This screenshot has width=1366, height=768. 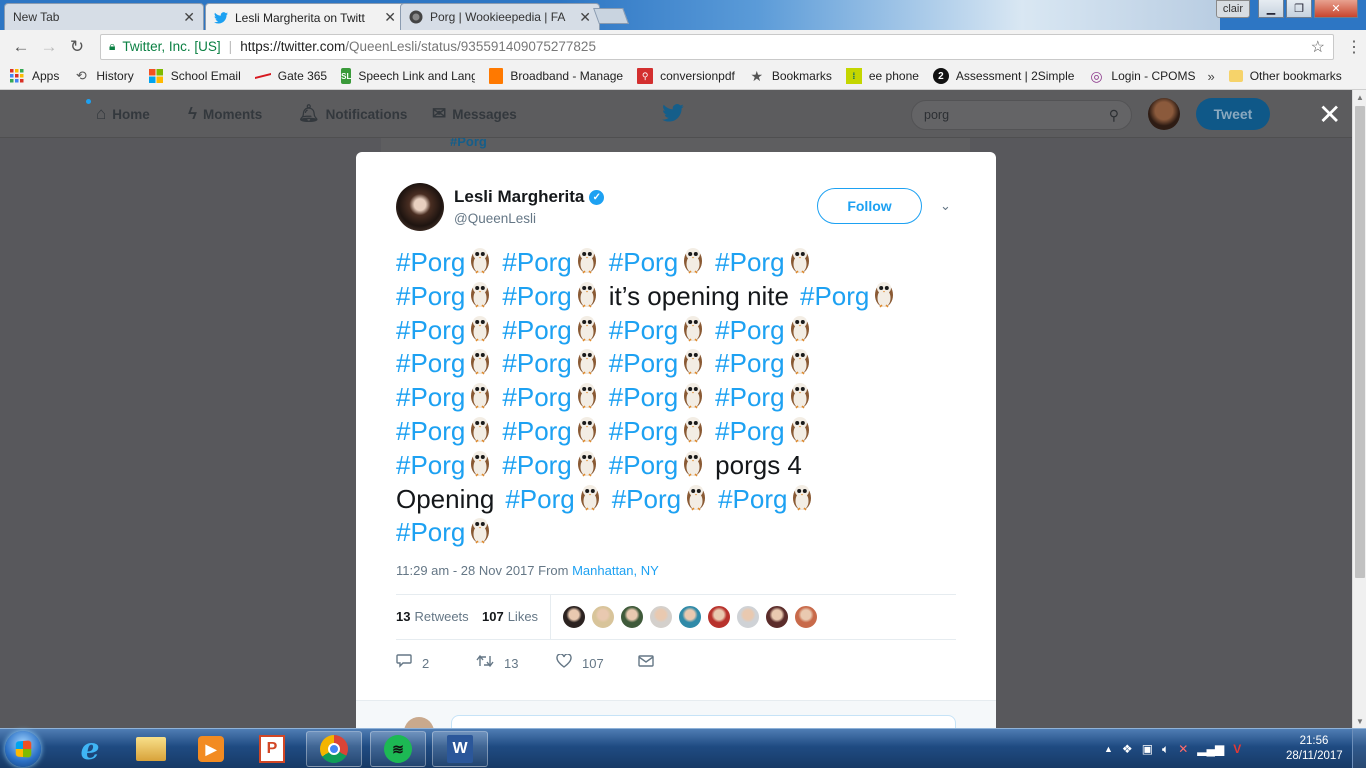 What do you see at coordinates (556, 76) in the screenshot?
I see `bookmark-broadband: Broadband - Manage` at bounding box center [556, 76].